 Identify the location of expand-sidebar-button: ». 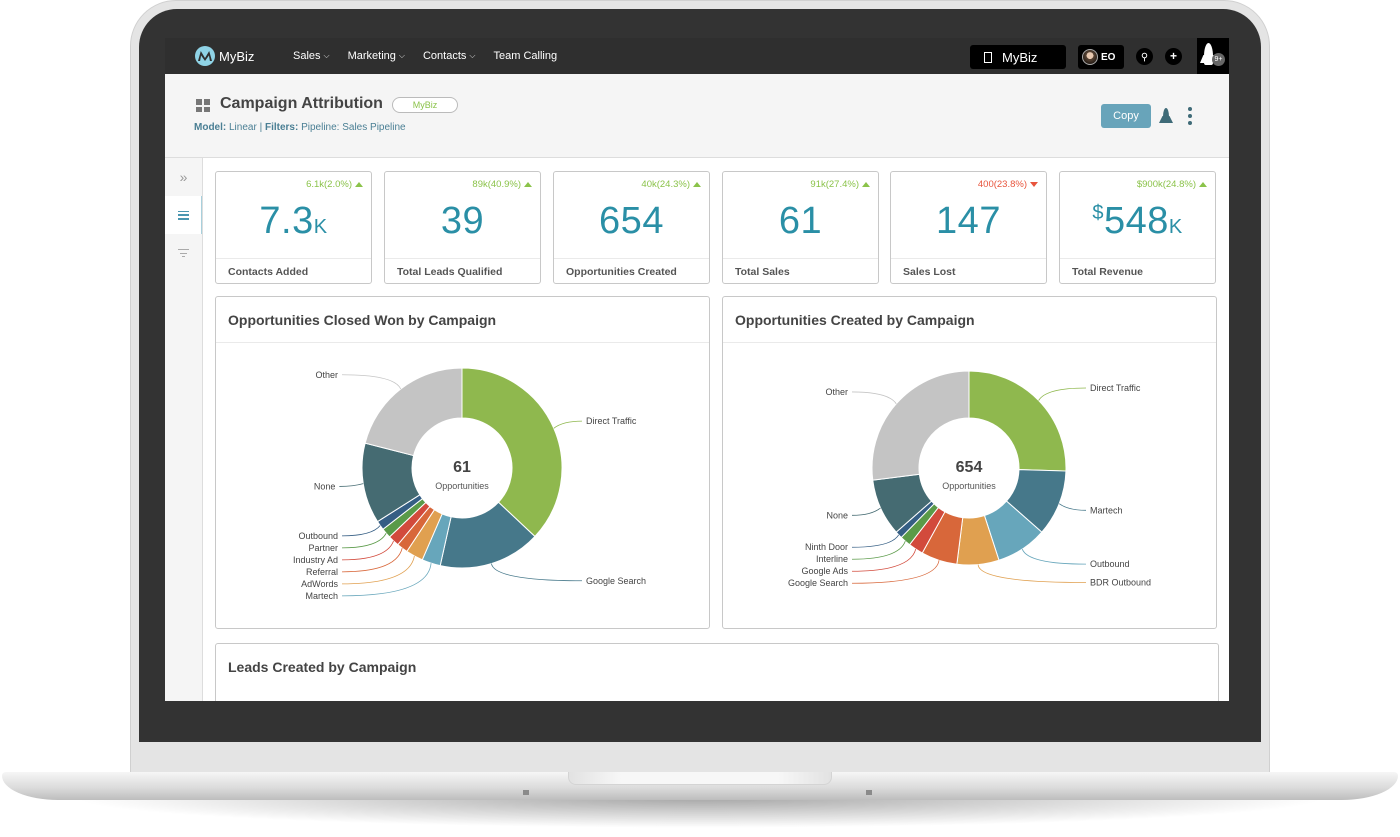
(183, 177).